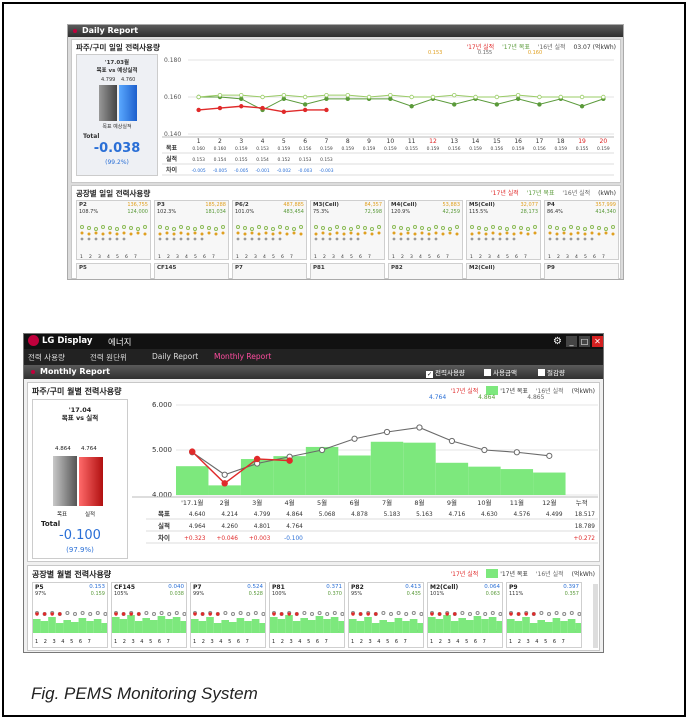  Describe the element at coordinates (581, 271) in the screenshot. I see `factory-card: P9` at that location.